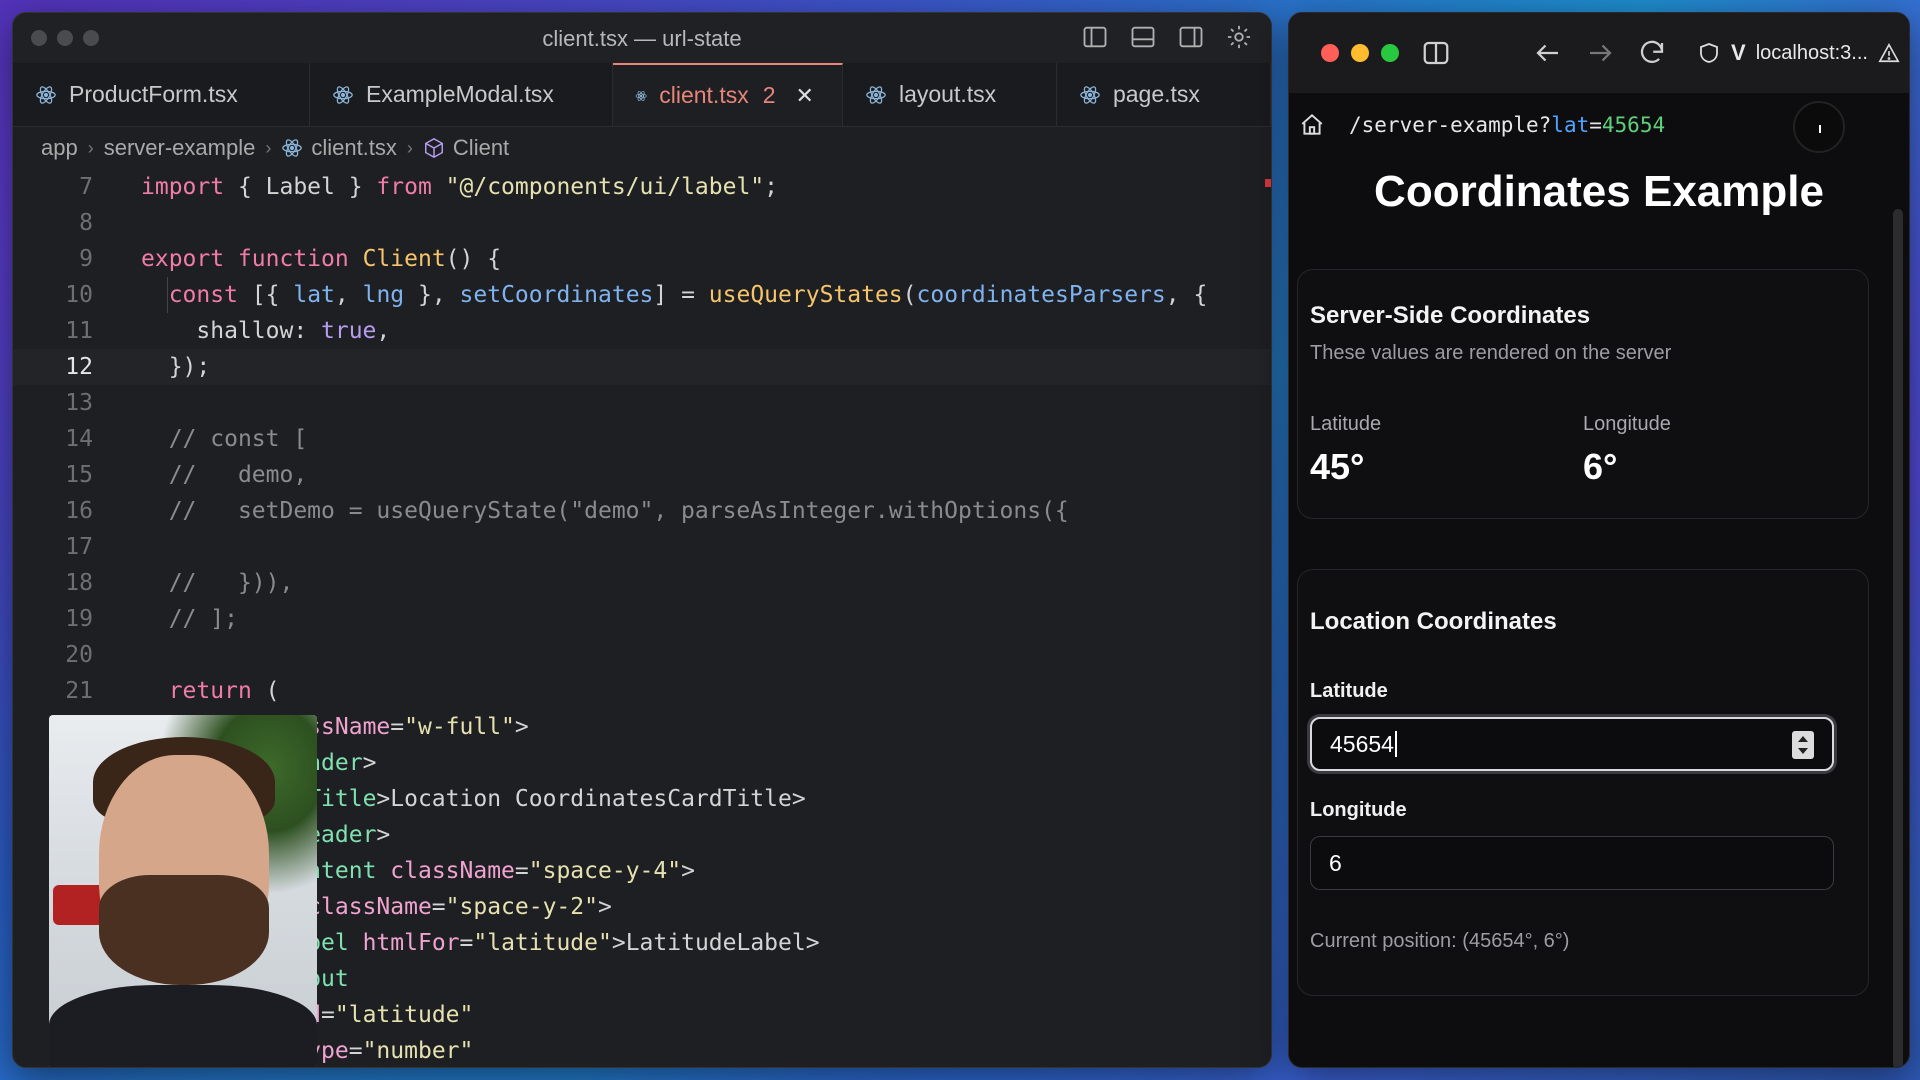 This screenshot has width=1920, height=1080. I want to click on longitude-input: 6, so click(1572, 863).